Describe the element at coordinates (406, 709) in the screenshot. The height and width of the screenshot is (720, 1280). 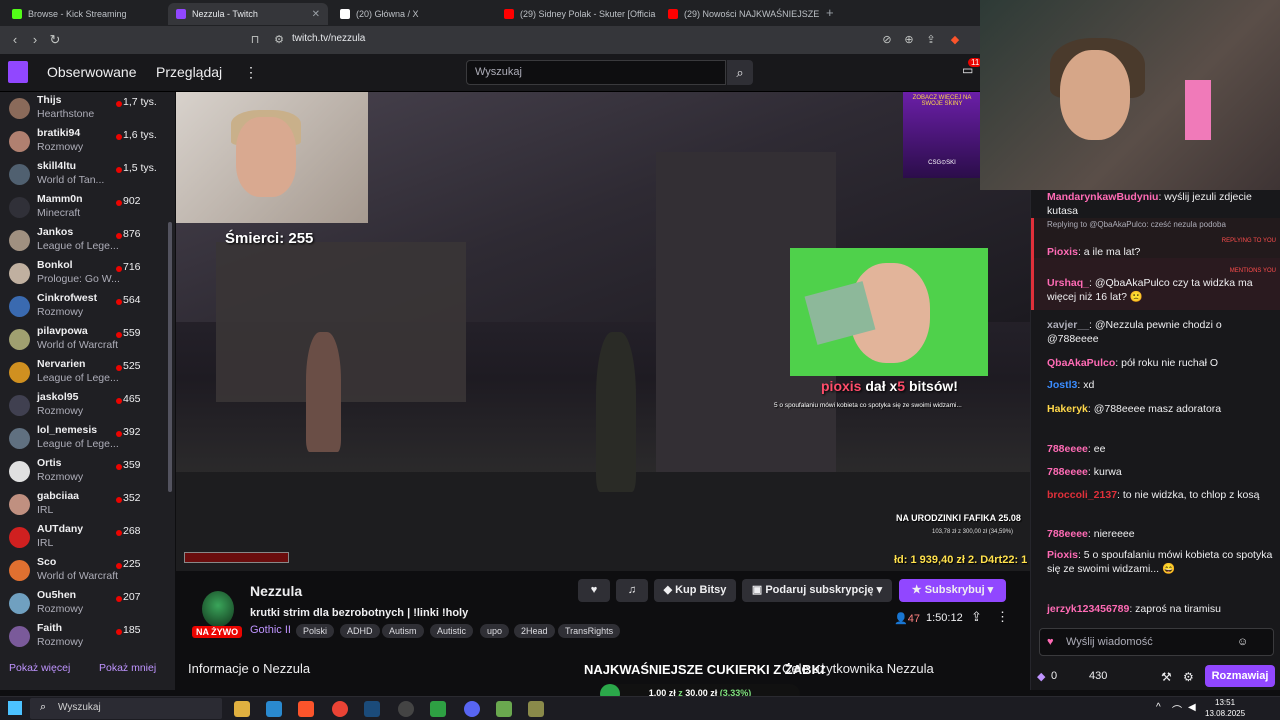
I see `obs-icon` at that location.